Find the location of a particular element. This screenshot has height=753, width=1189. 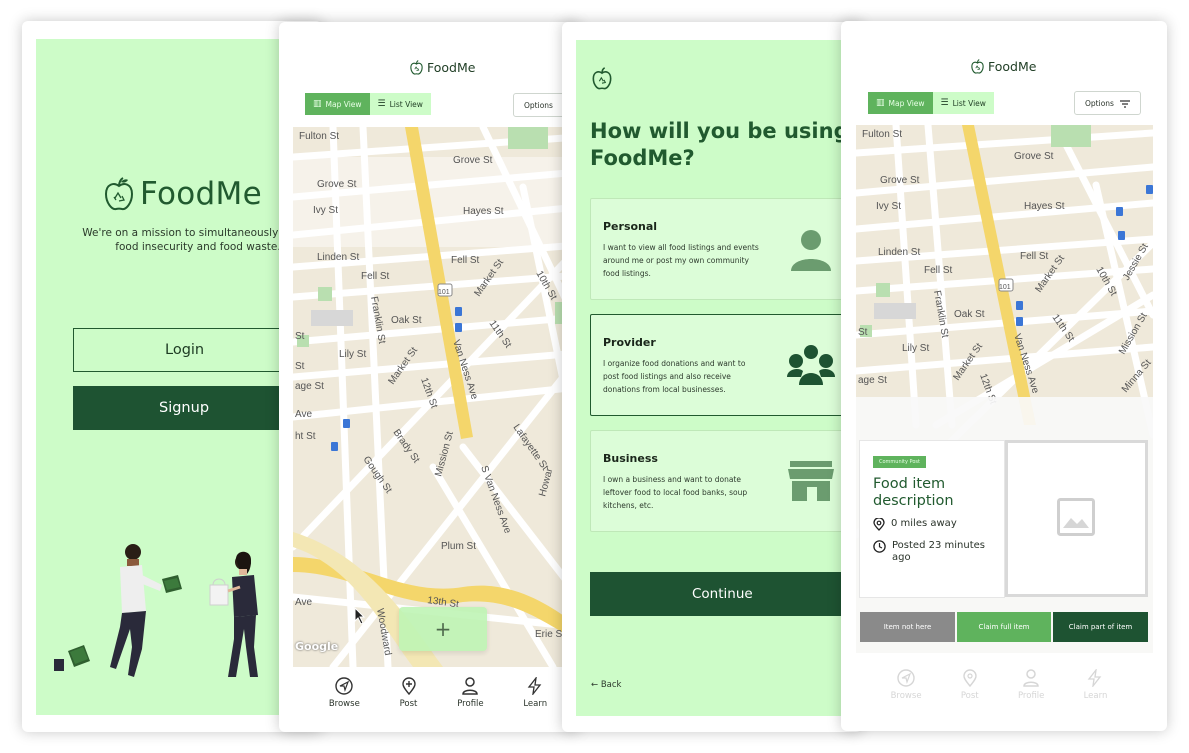

item-not-here-button: Item not here is located at coordinates (907, 627).